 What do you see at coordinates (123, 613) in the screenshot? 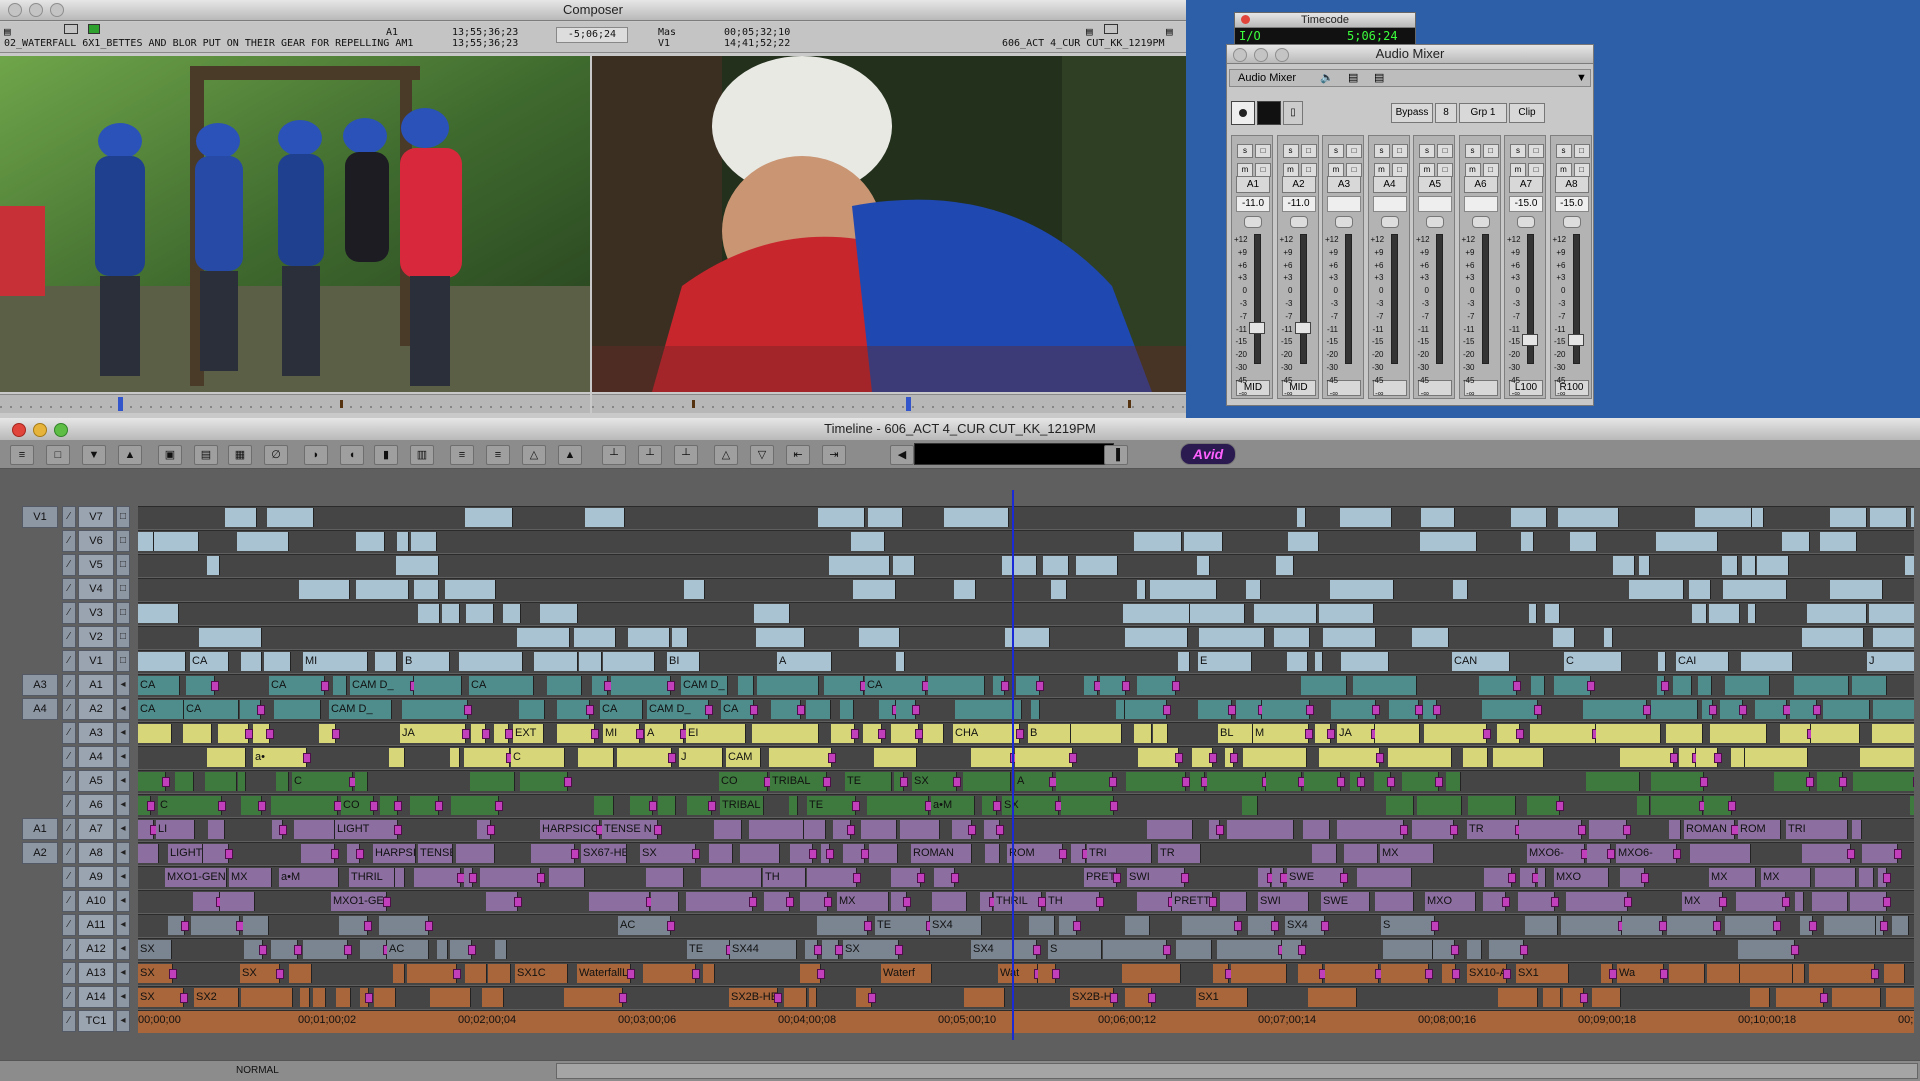
I see `track-monitor-v3: □` at bounding box center [123, 613].